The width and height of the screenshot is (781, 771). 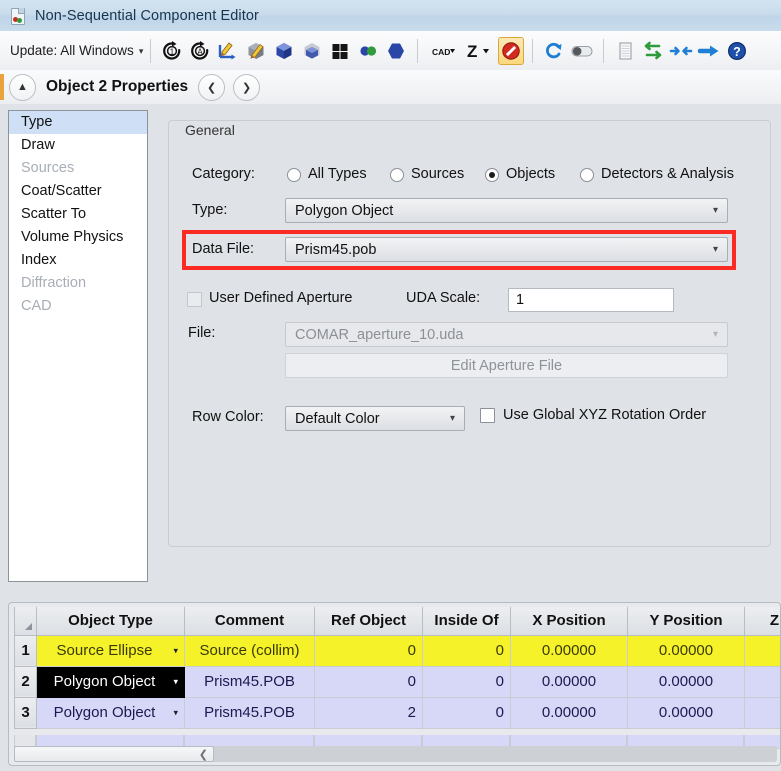 What do you see at coordinates (337, 174) in the screenshot?
I see `radio-all-types-label: All Types` at bounding box center [337, 174].